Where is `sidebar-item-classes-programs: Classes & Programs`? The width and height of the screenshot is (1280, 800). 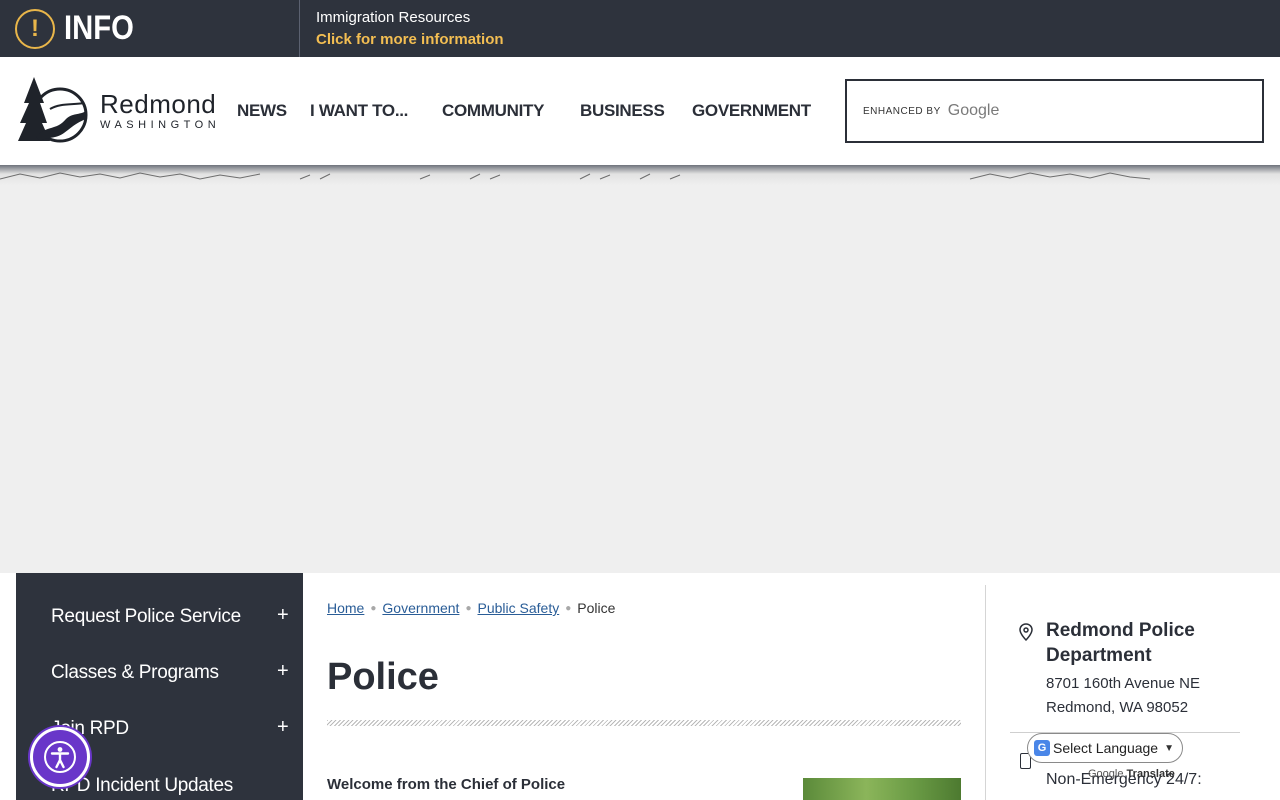
sidebar-item-classes-programs: Classes & Programs is located at coordinates (135, 673).